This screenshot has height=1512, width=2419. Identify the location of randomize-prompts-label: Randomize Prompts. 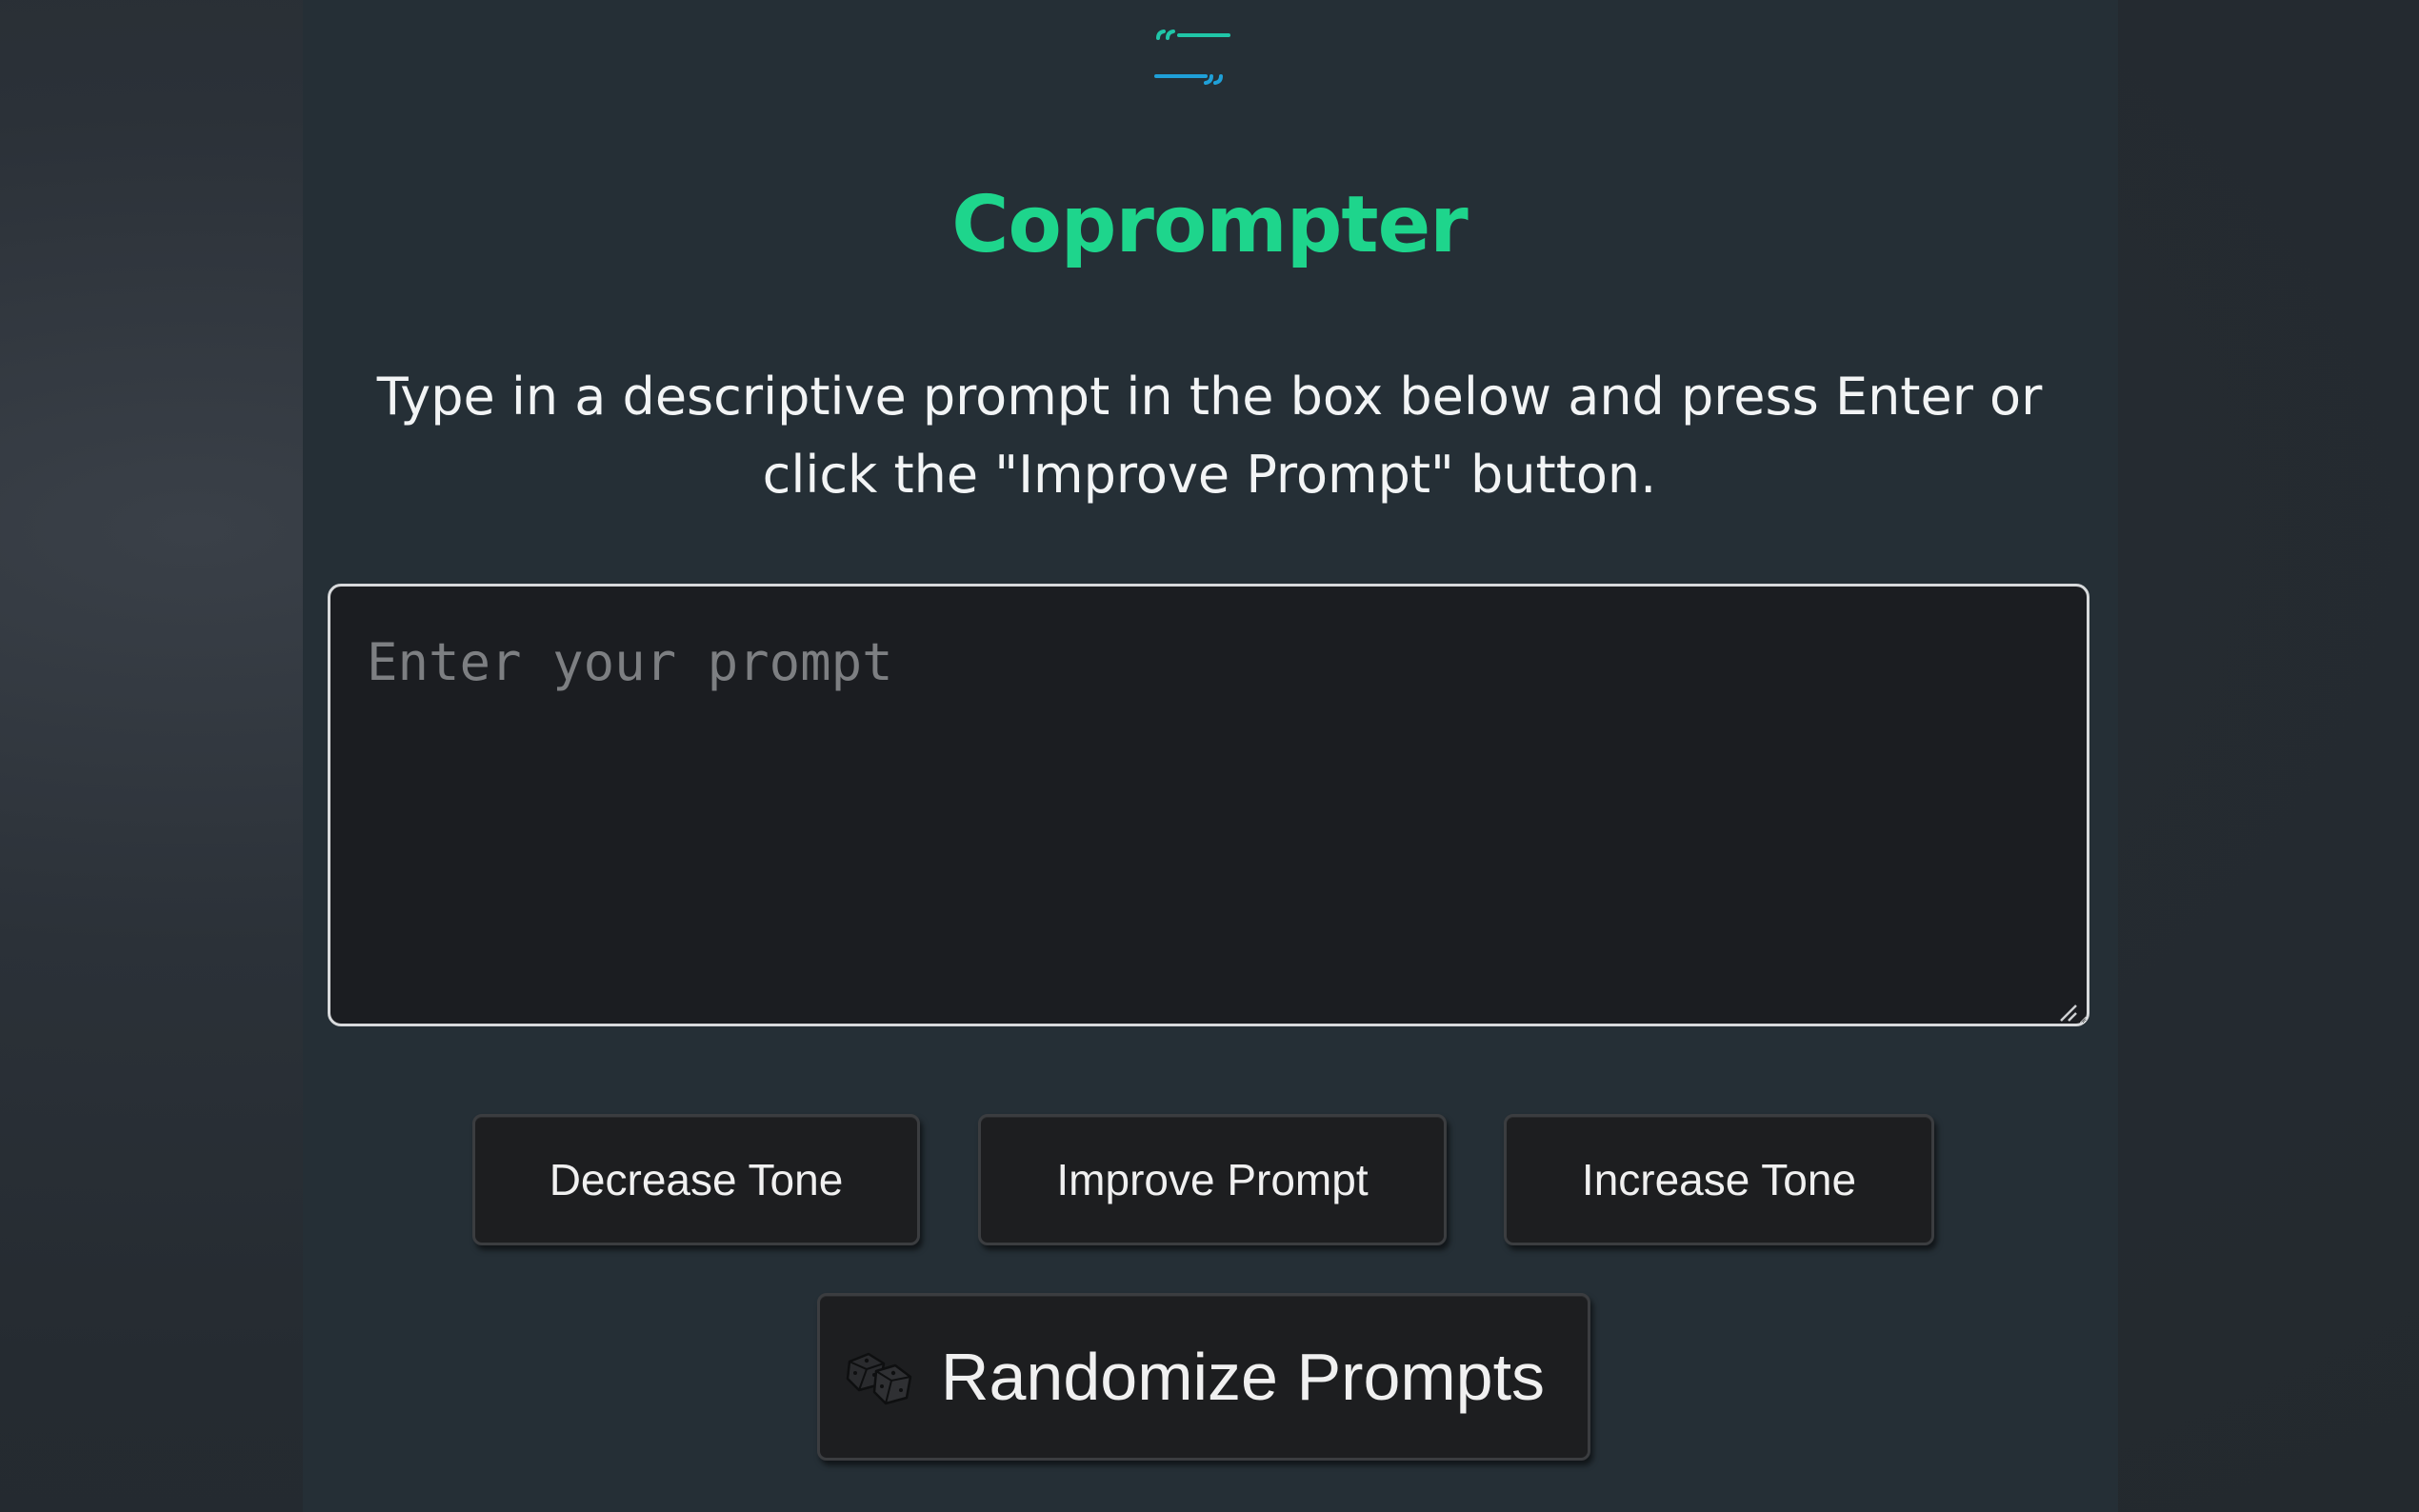
(1243, 1377).